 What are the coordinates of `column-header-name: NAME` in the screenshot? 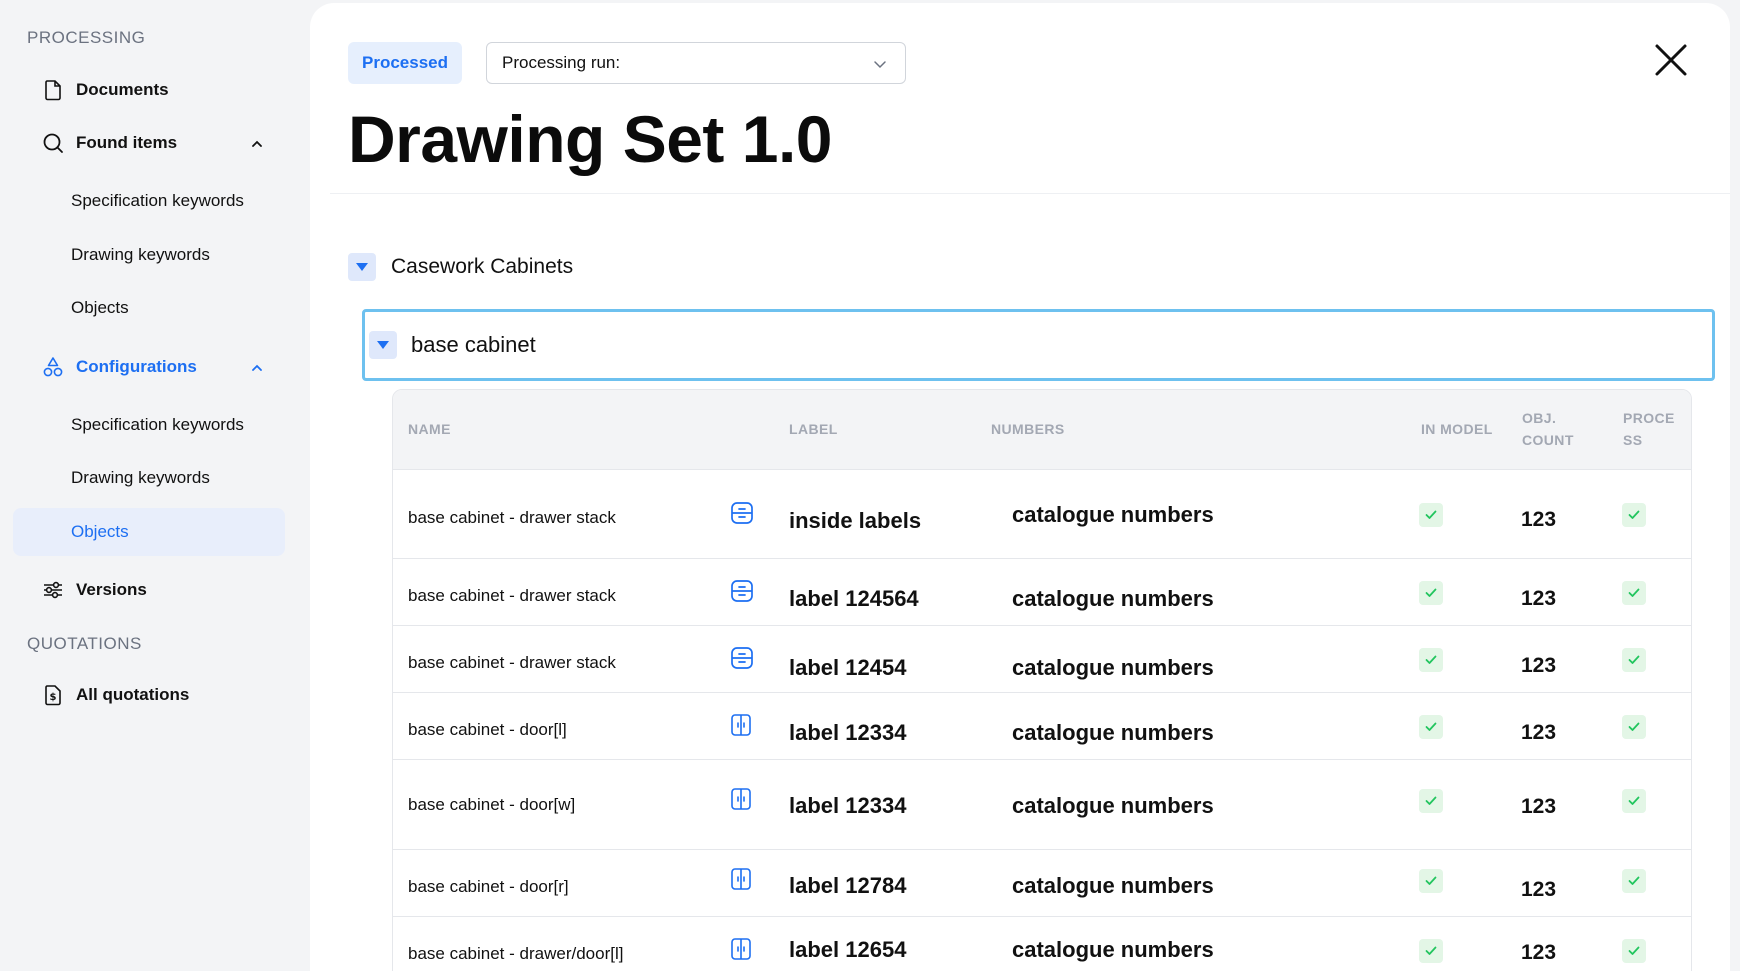 It's located at (429, 429).